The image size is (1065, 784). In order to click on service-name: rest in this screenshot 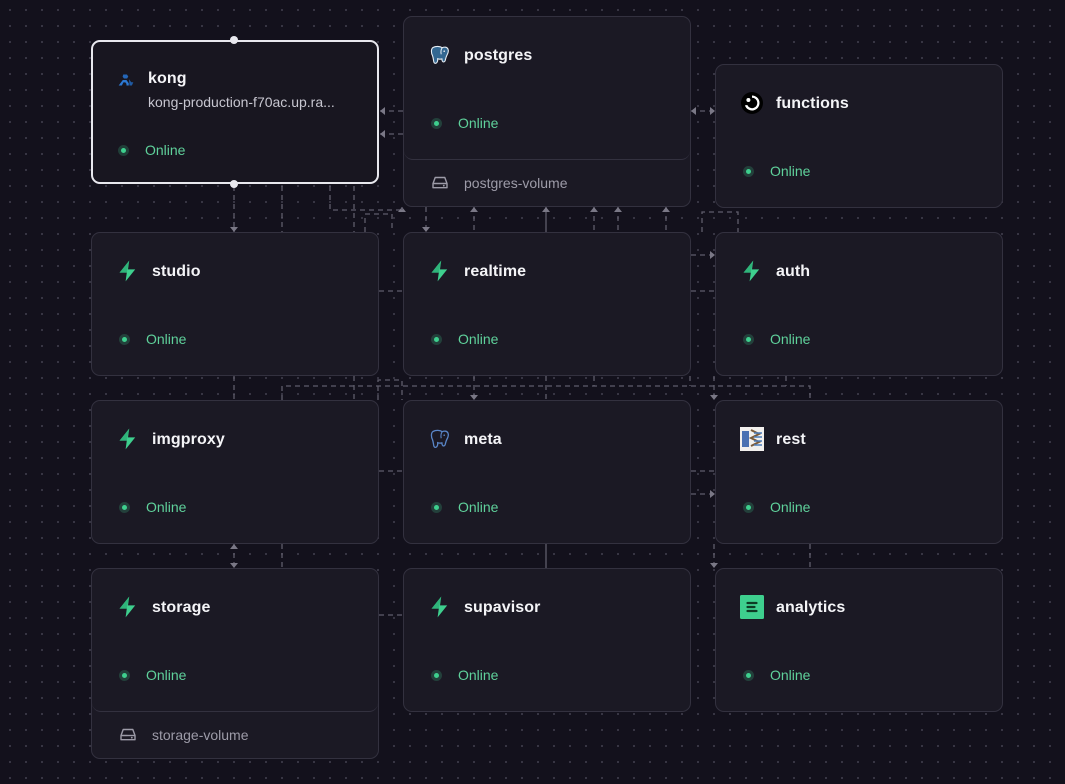, I will do `click(791, 439)`.